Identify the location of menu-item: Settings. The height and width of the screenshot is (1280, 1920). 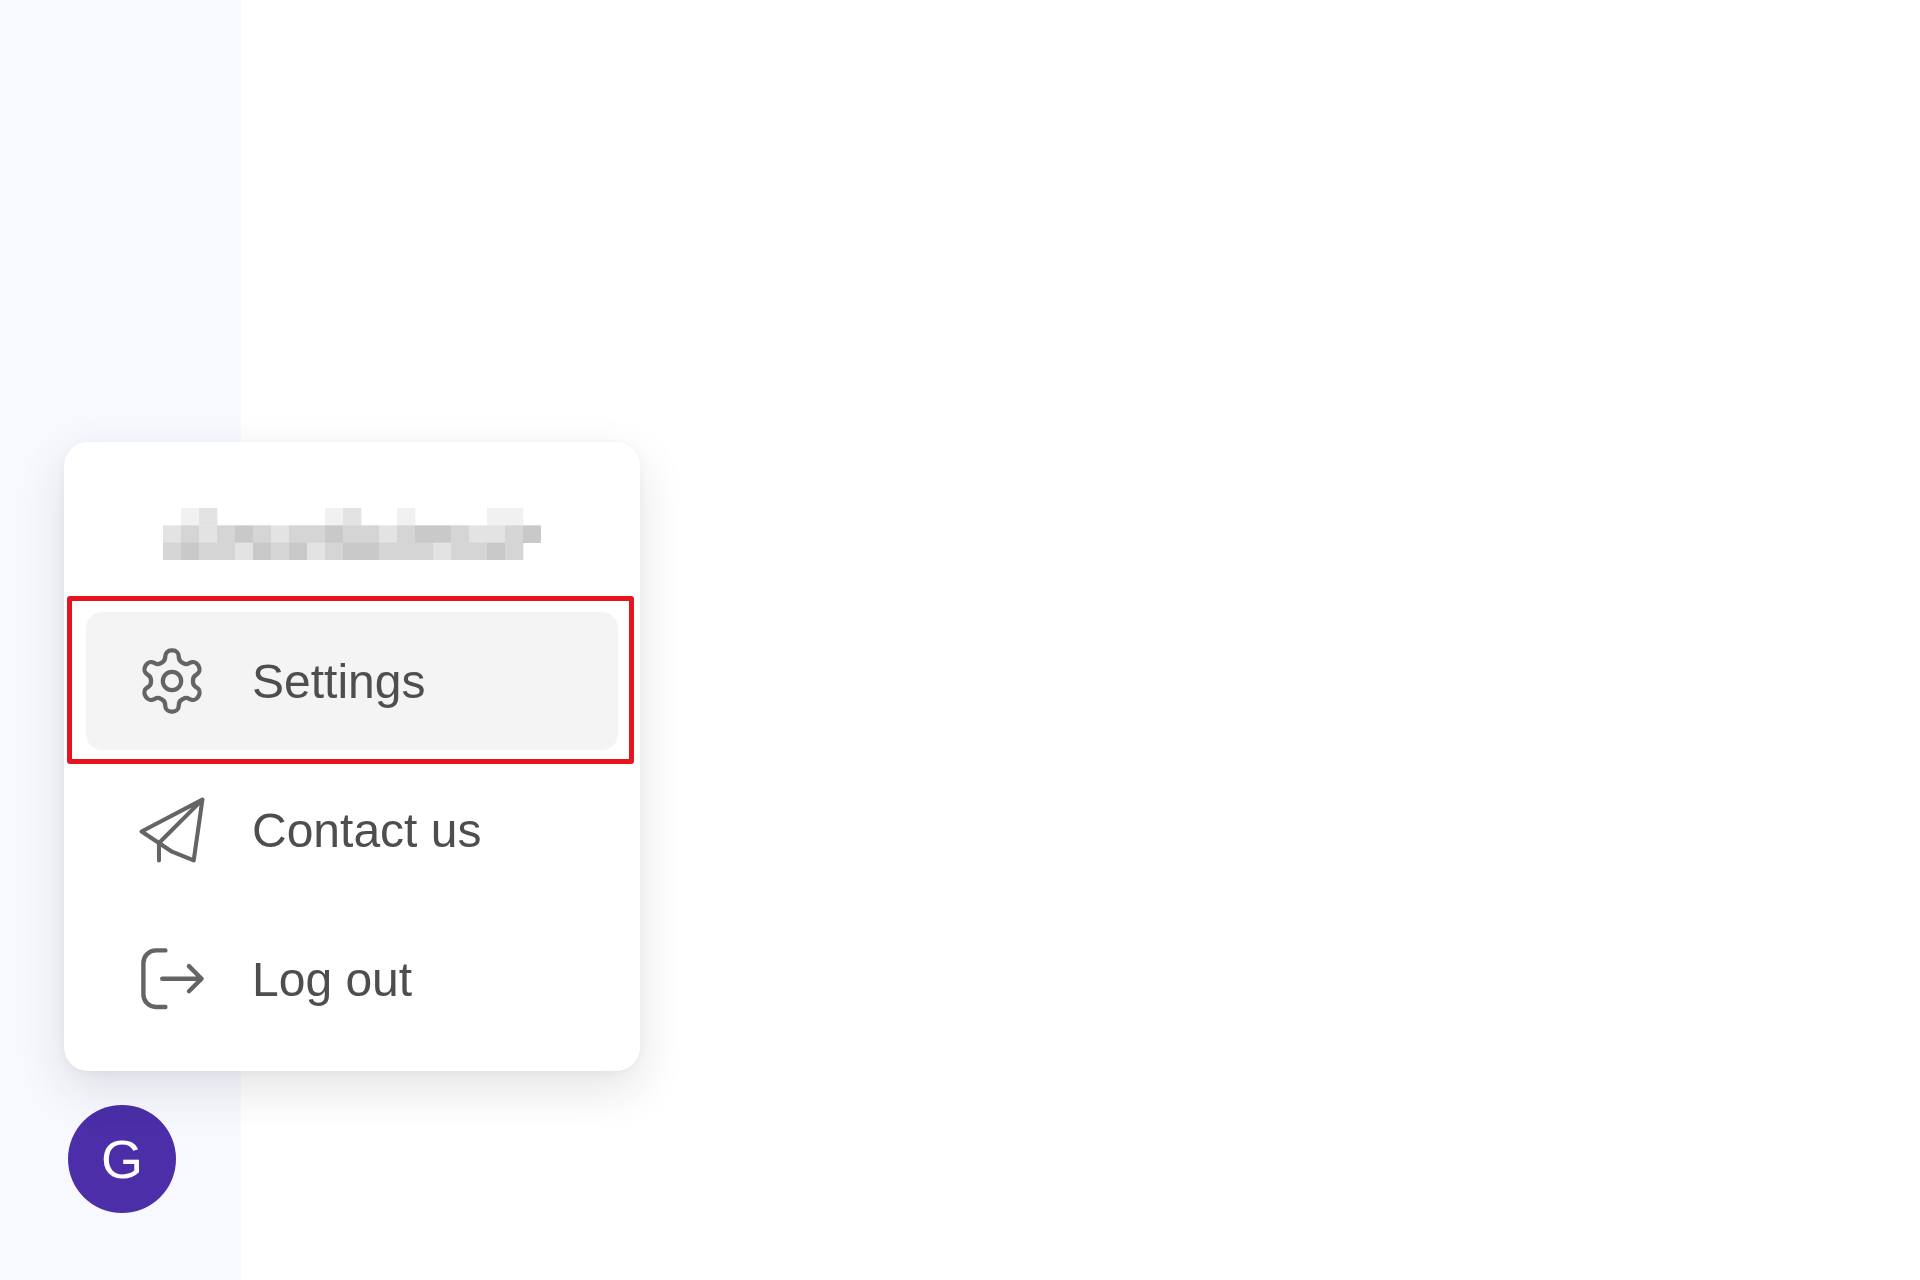
(352, 681).